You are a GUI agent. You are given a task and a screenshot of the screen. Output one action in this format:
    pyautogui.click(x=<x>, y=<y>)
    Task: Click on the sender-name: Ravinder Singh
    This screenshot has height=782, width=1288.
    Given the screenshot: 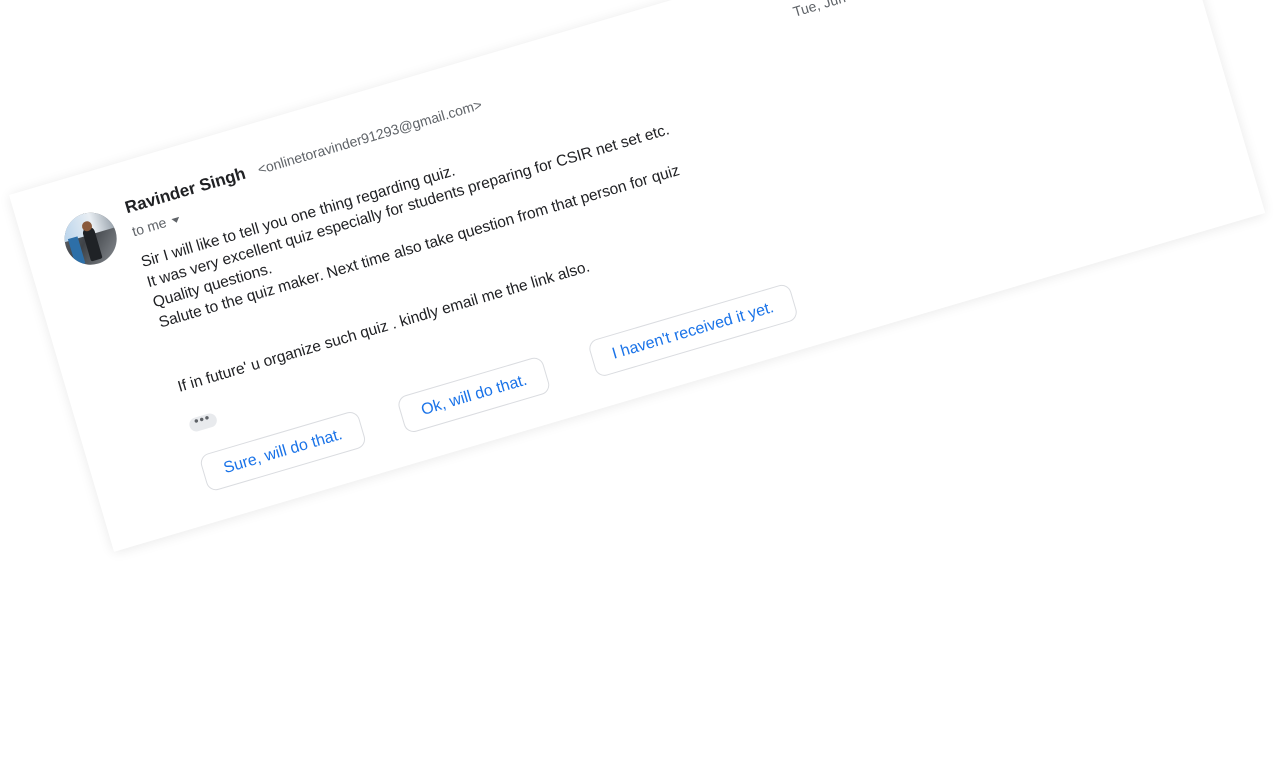 What is the action you would take?
    pyautogui.click(x=185, y=191)
    